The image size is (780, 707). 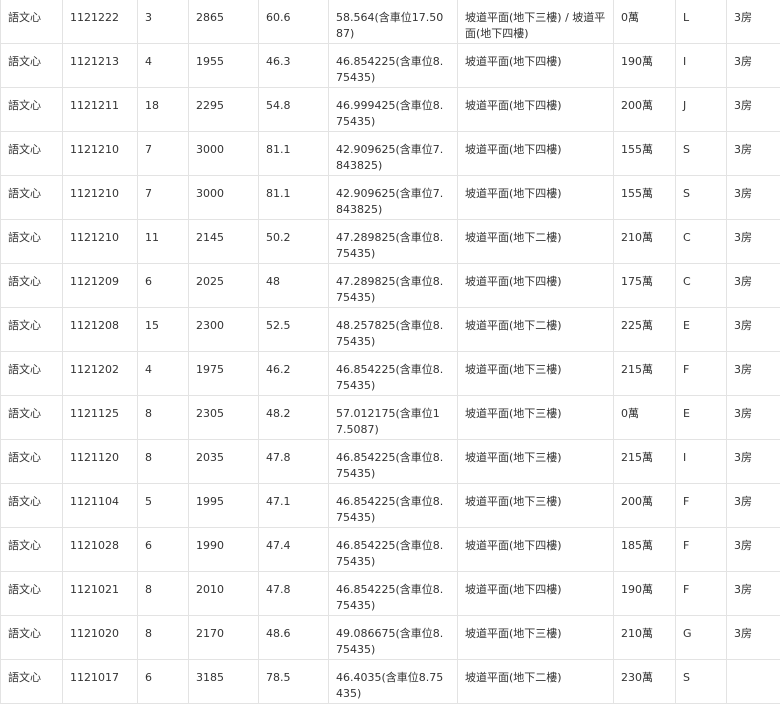 I want to click on price-cell: 2025, so click(x=223, y=285).